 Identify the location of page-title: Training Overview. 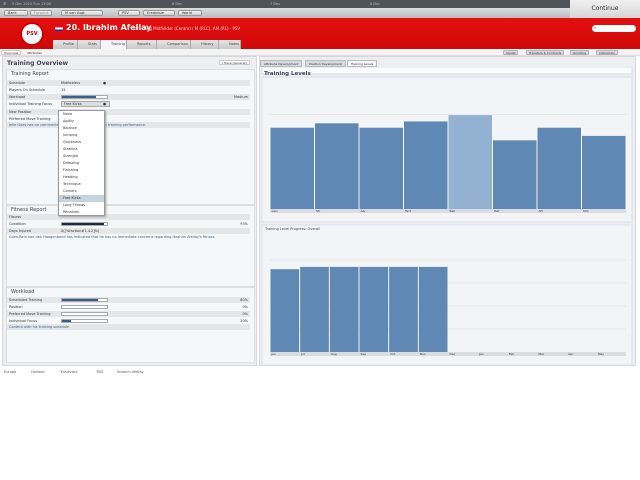
(38, 63).